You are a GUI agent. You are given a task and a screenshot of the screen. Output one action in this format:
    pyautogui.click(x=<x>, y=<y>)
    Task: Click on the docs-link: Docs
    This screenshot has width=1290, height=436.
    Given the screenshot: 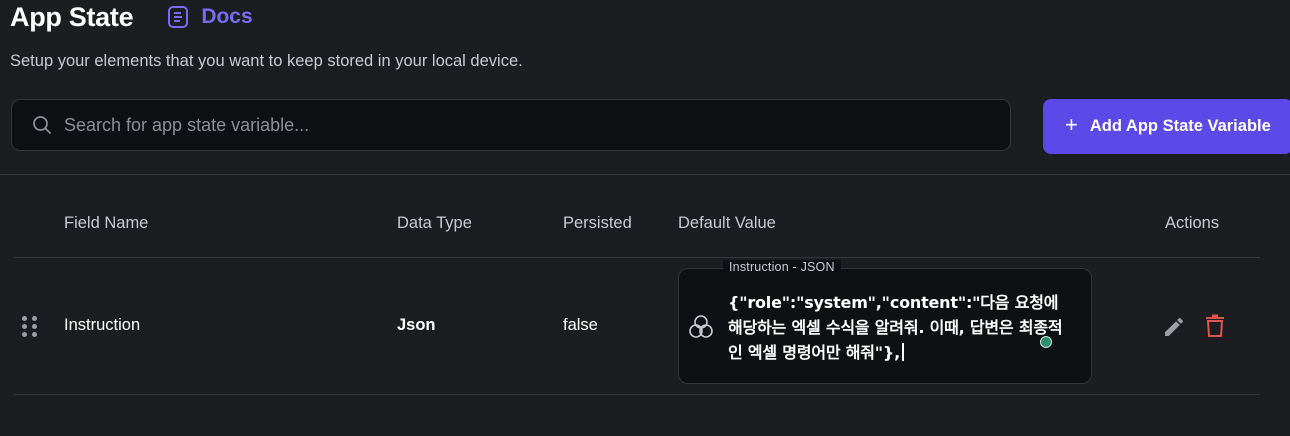 What is the action you would take?
    pyautogui.click(x=210, y=17)
    